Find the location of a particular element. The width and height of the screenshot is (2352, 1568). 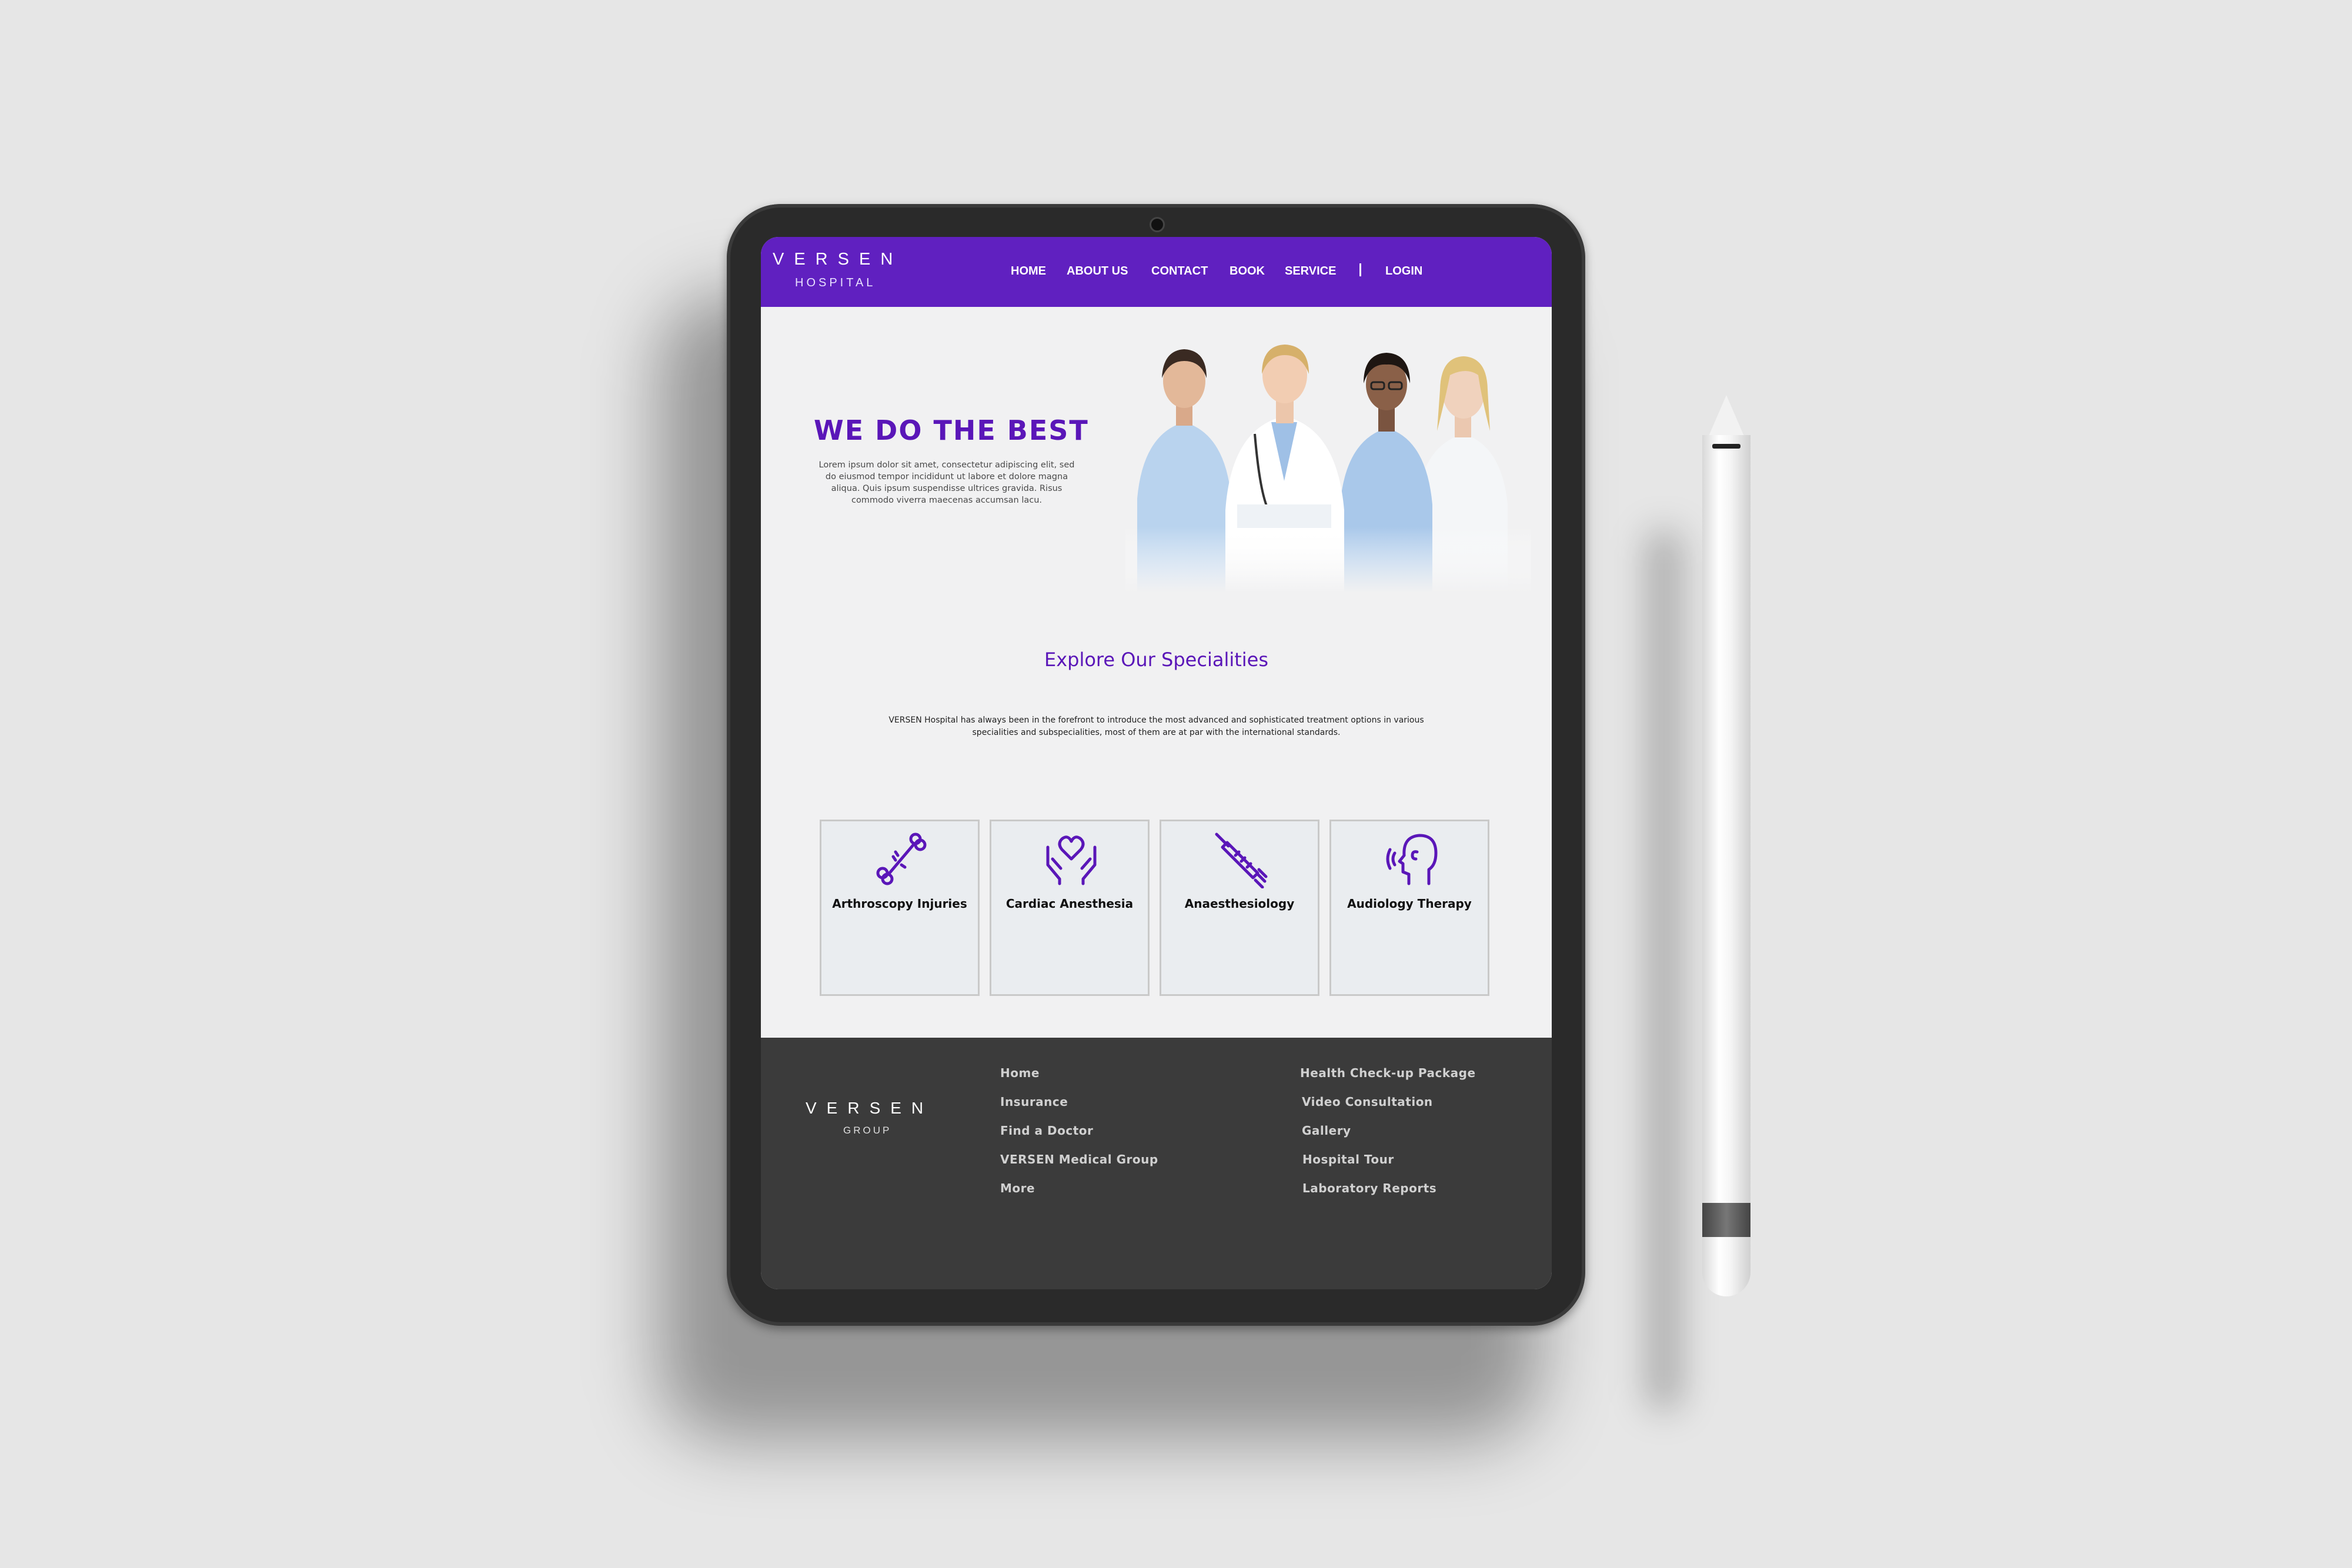

footer-logo: VERSEN is located at coordinates (869, 1108).